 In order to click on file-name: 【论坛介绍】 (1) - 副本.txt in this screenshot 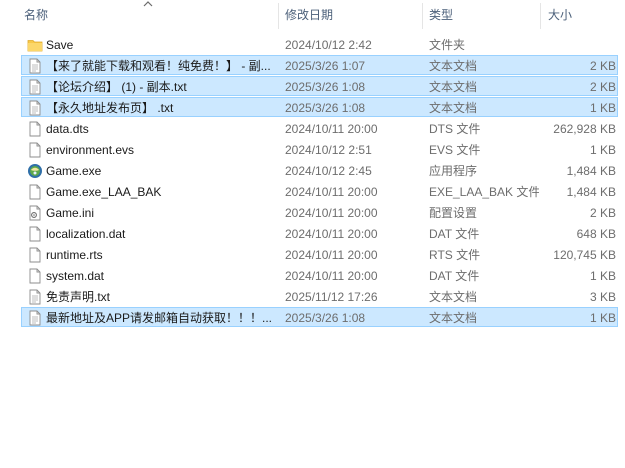, I will do `click(116, 87)`.